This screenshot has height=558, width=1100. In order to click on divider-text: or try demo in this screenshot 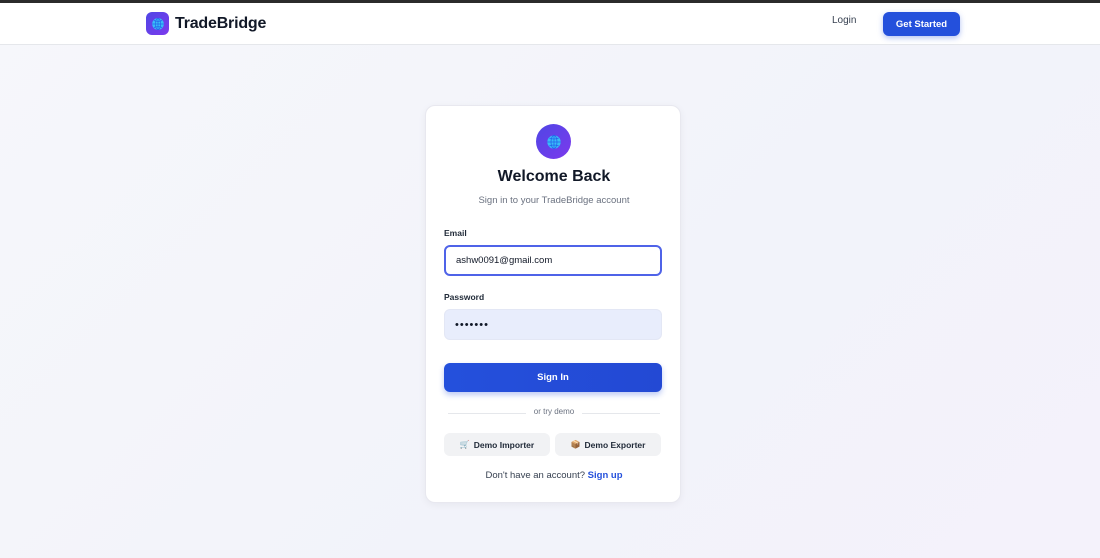, I will do `click(554, 411)`.